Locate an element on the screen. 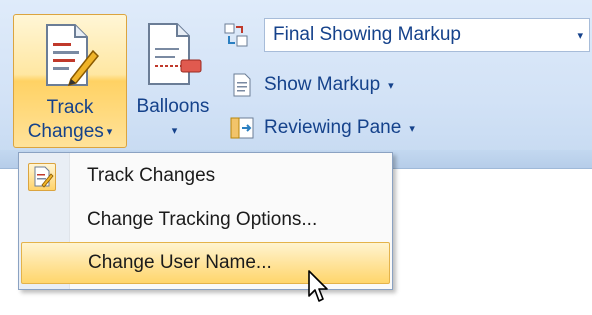 The image size is (592, 315). mouse-pointer-icon is located at coordinates (318, 286).